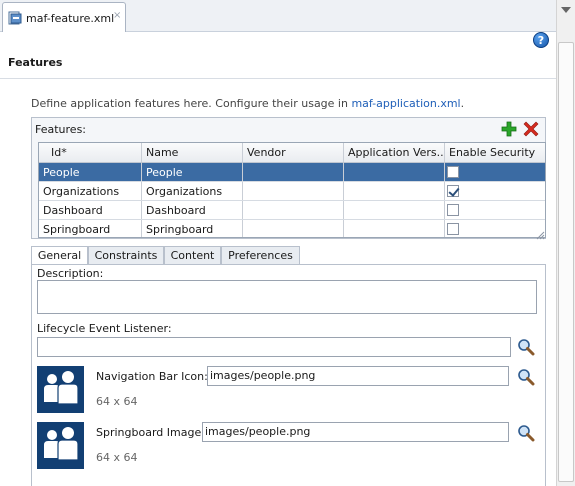 The width and height of the screenshot is (575, 486). I want to click on page-title: Features, so click(35, 62).